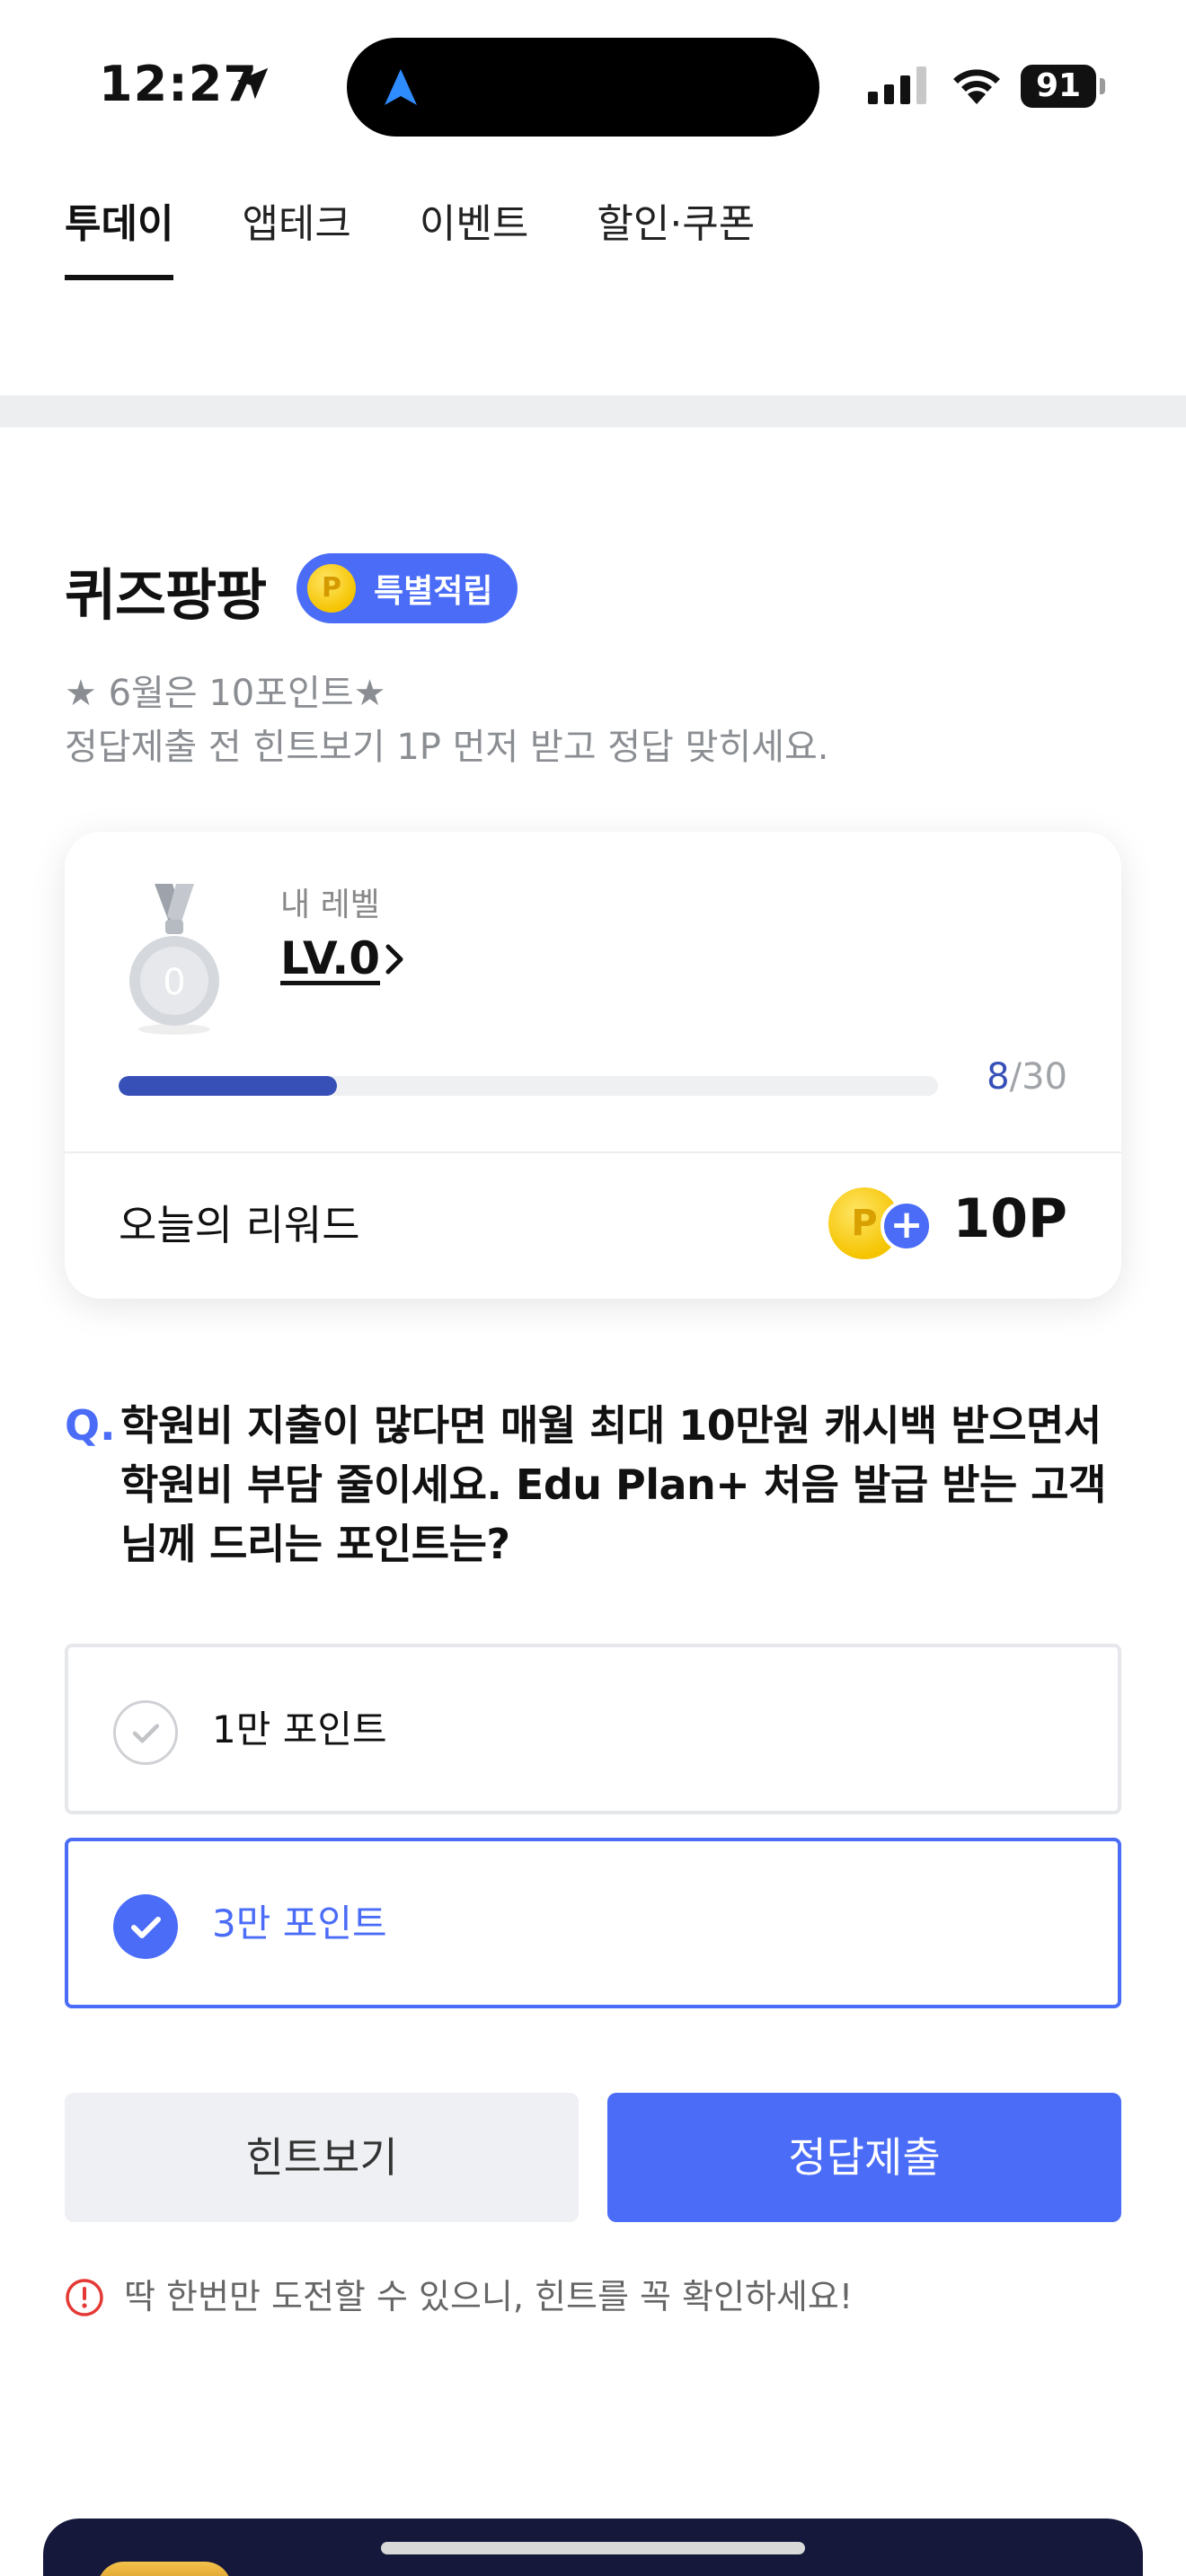  Describe the element at coordinates (174, 960) in the screenshot. I see `silver-medal-icon: 0` at that location.